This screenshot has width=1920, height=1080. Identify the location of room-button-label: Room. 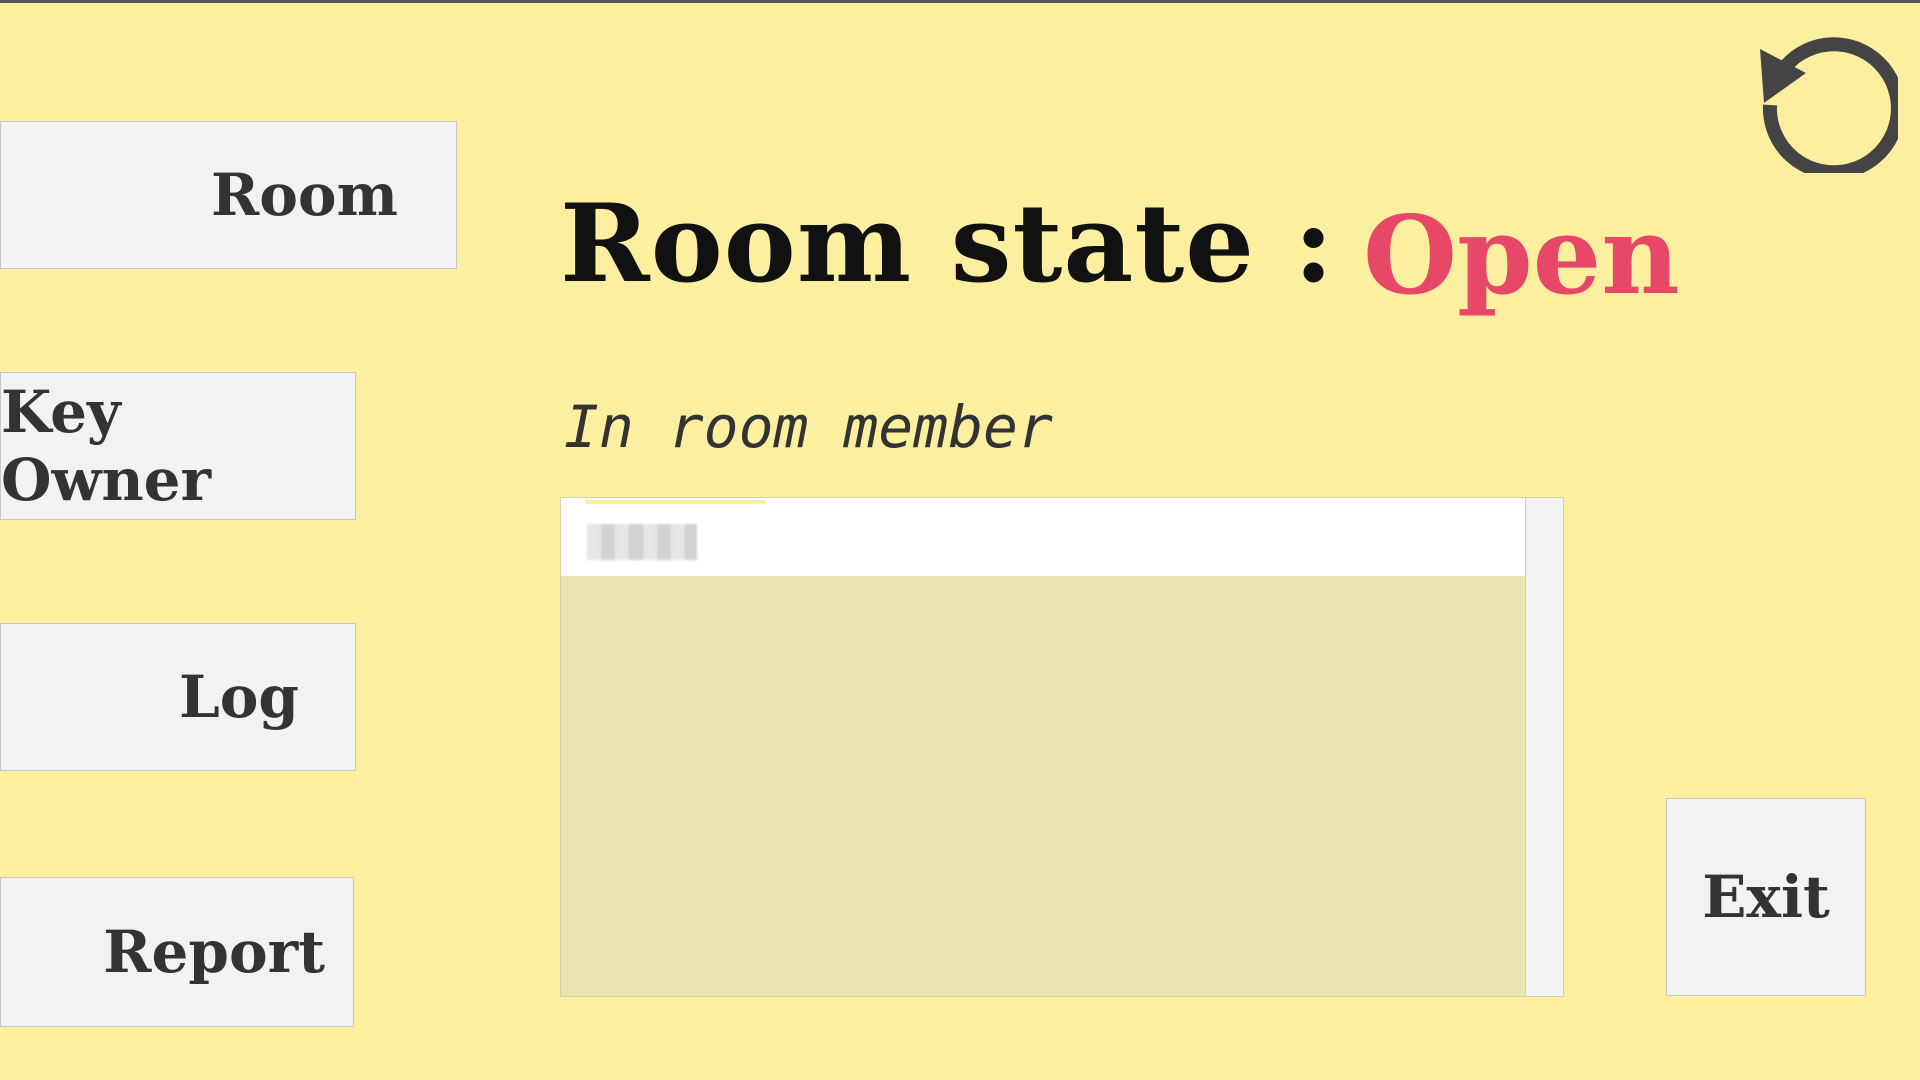
(304, 195).